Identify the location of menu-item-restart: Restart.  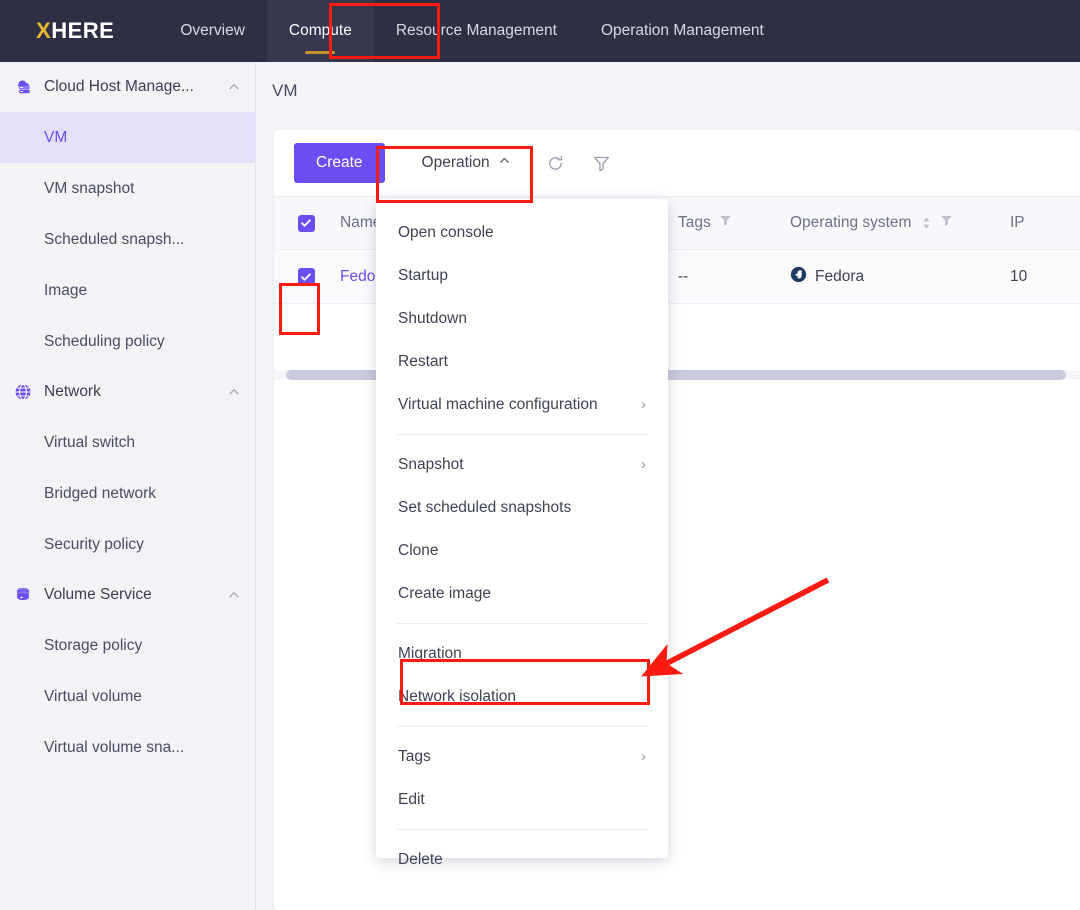
(522, 361).